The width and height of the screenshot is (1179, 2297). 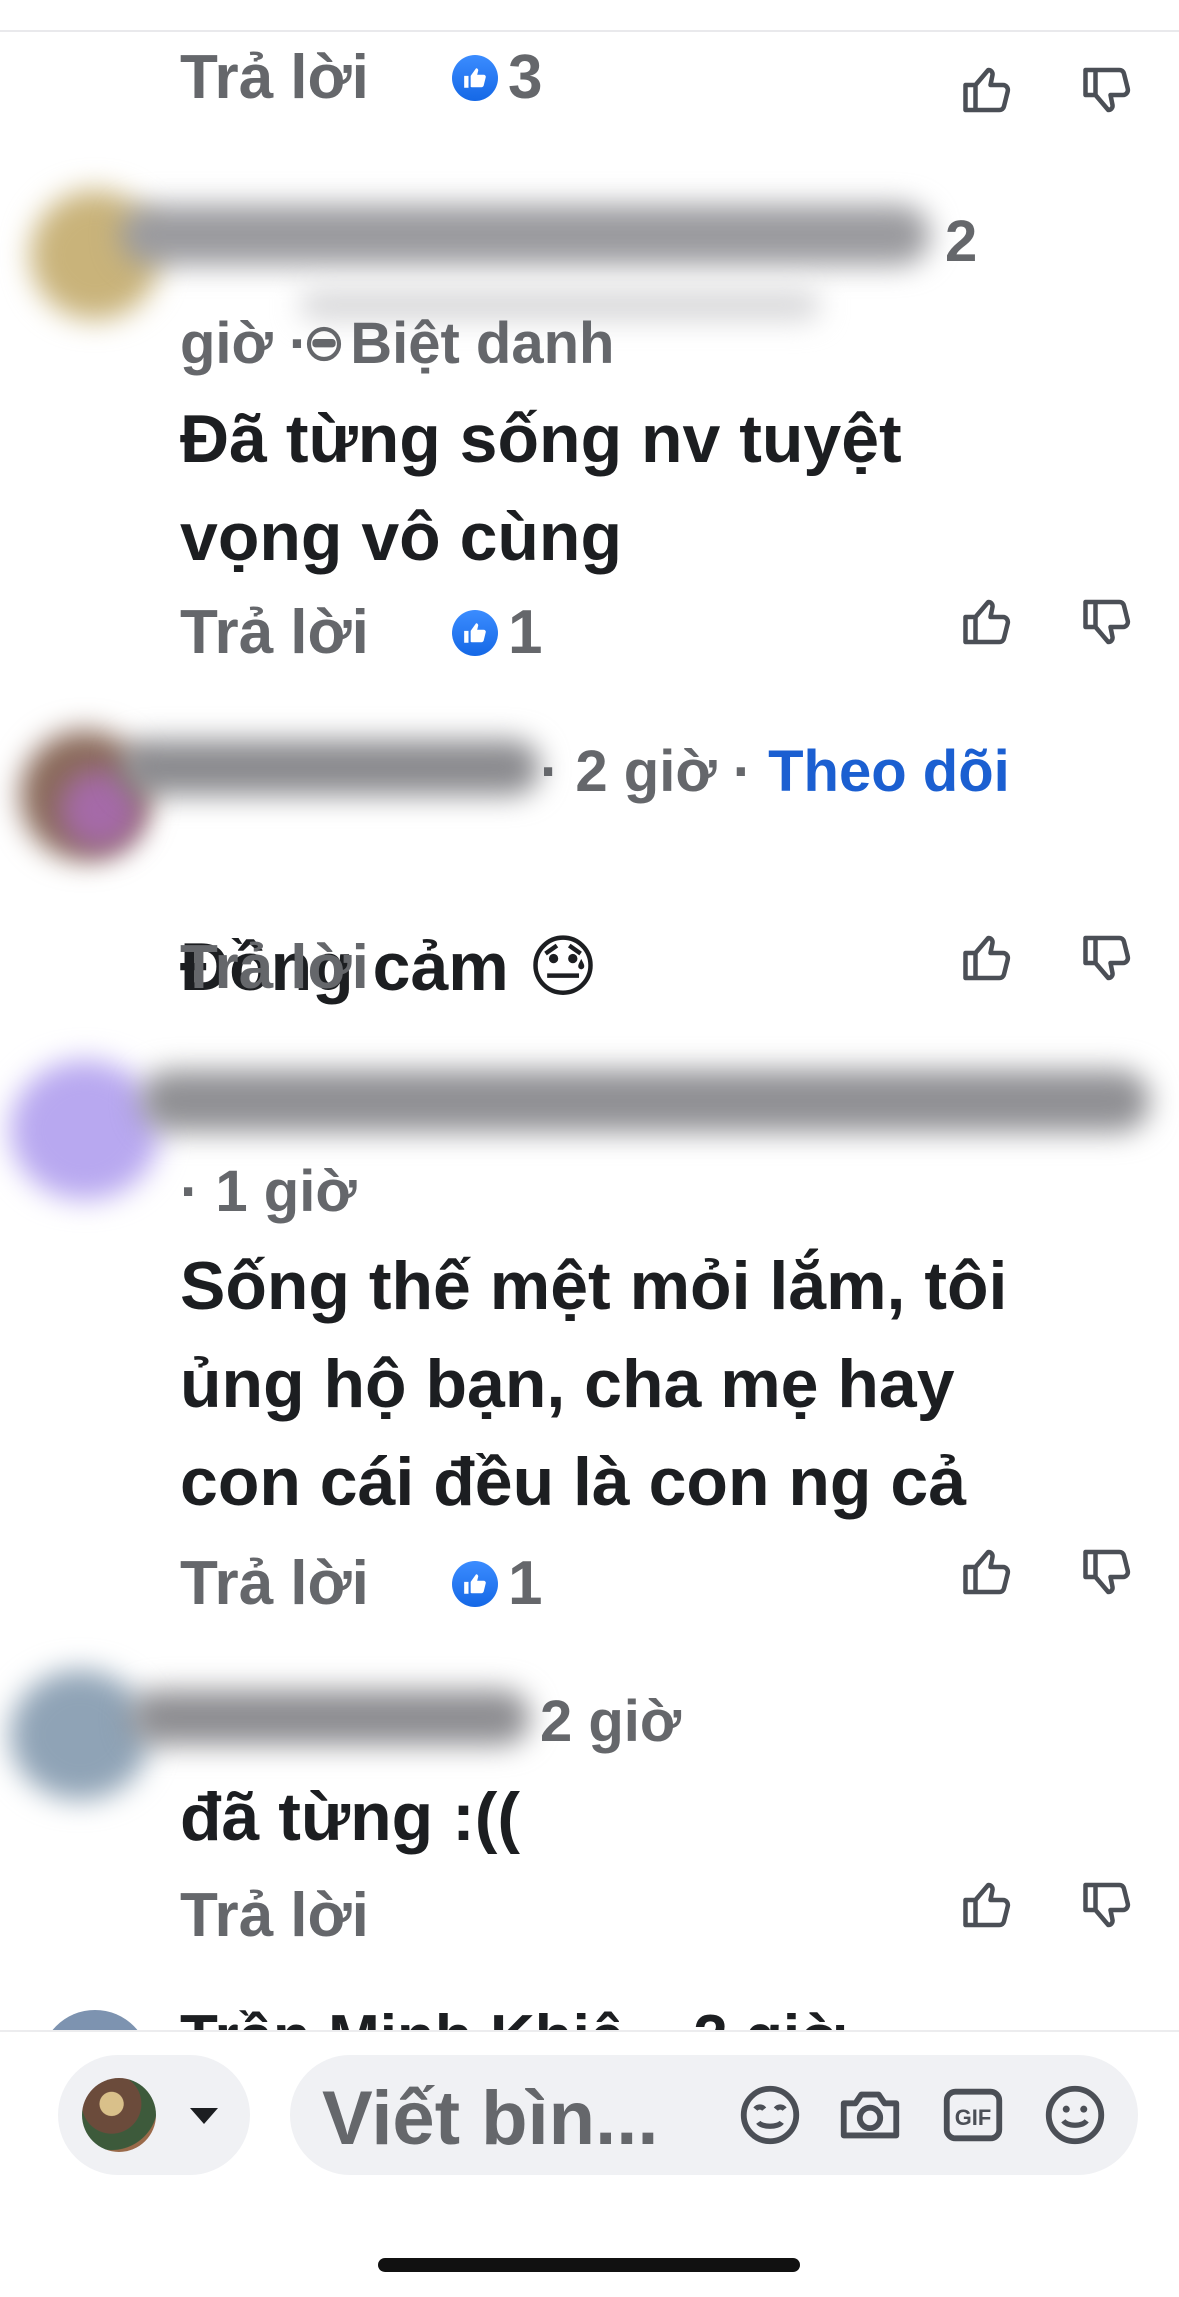 I want to click on chevron-down-icon, so click(x=204, y=2116).